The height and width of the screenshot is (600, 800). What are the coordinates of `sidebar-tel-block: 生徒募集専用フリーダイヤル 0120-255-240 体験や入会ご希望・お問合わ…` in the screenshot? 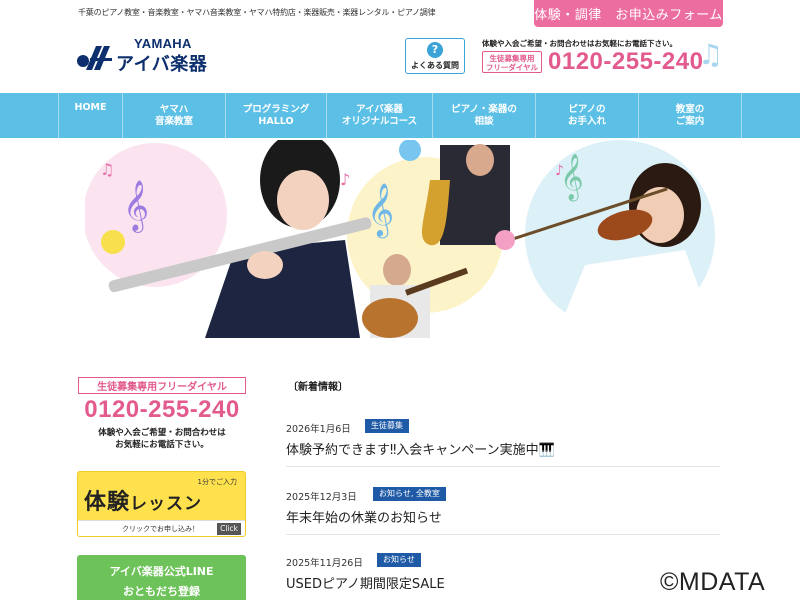 It's located at (162, 414).